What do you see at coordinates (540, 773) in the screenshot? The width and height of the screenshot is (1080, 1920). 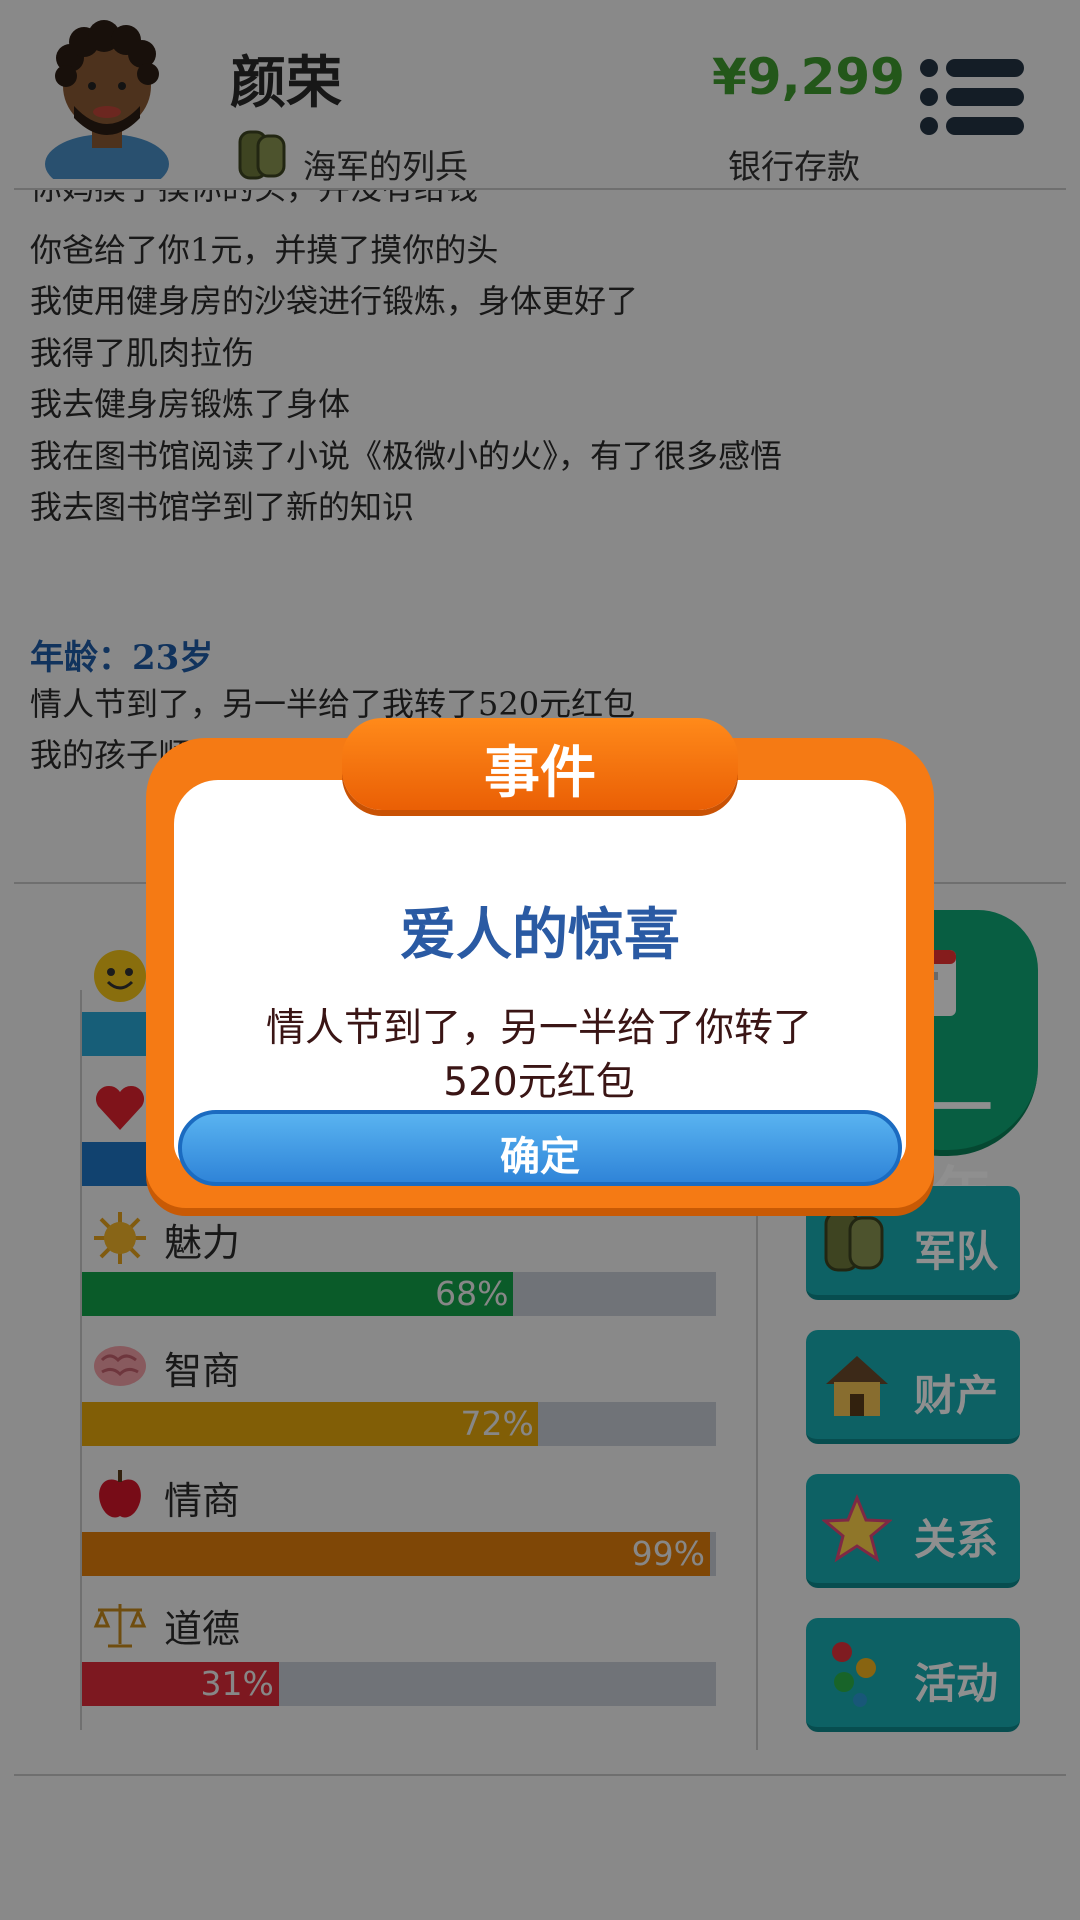 I see `dialog-tab-label: 事件` at bounding box center [540, 773].